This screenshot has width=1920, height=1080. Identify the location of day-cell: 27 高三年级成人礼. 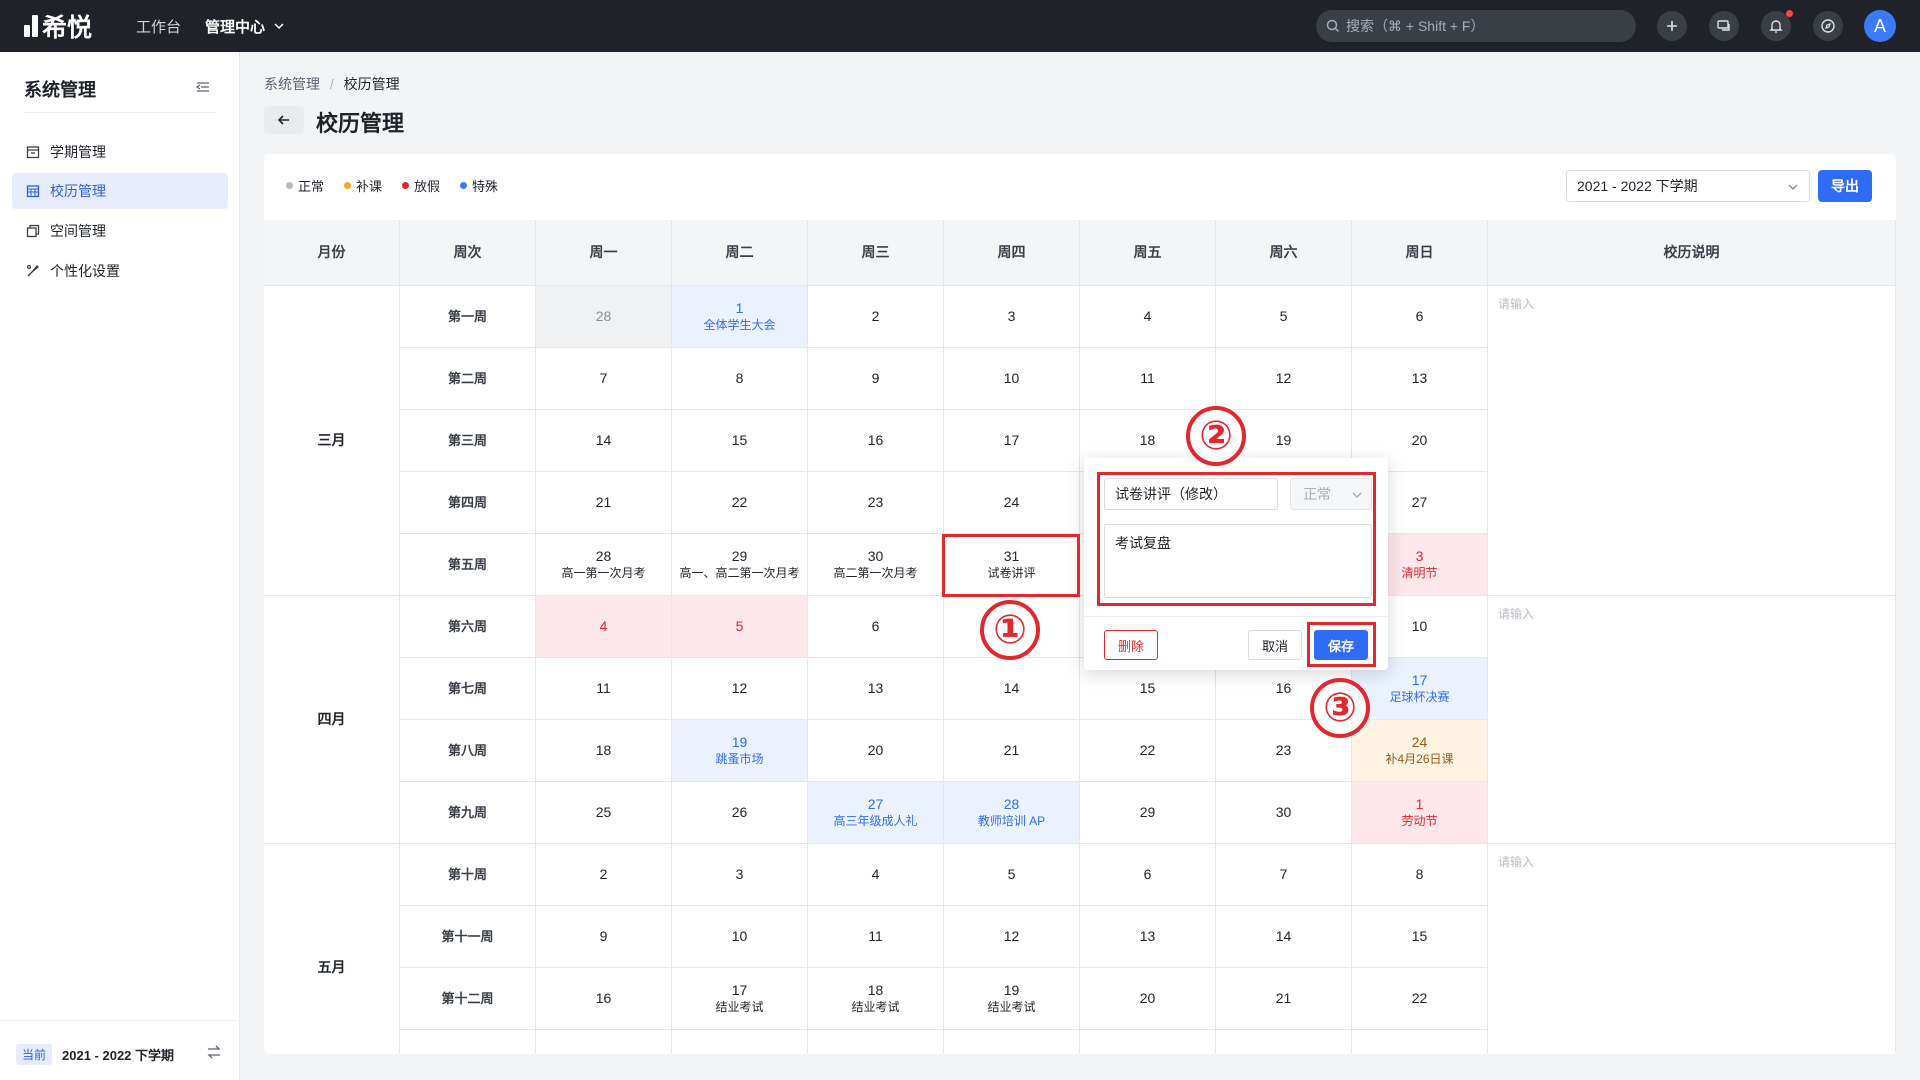
(876, 813).